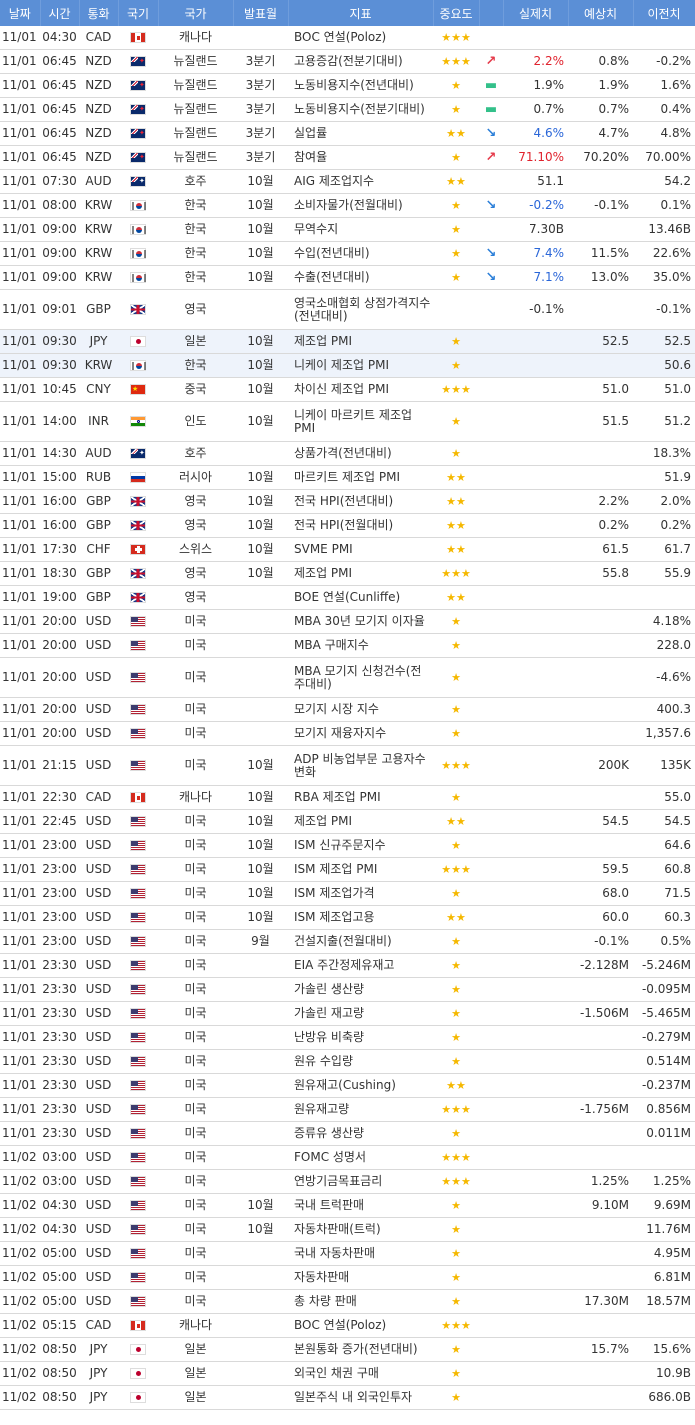  What do you see at coordinates (347, 573) in the screenshot?
I see `table-row: 11/01 18:30 GBP 영국 10월 제조업 PMI ★★★ 55.8 55.9` at bounding box center [347, 573].